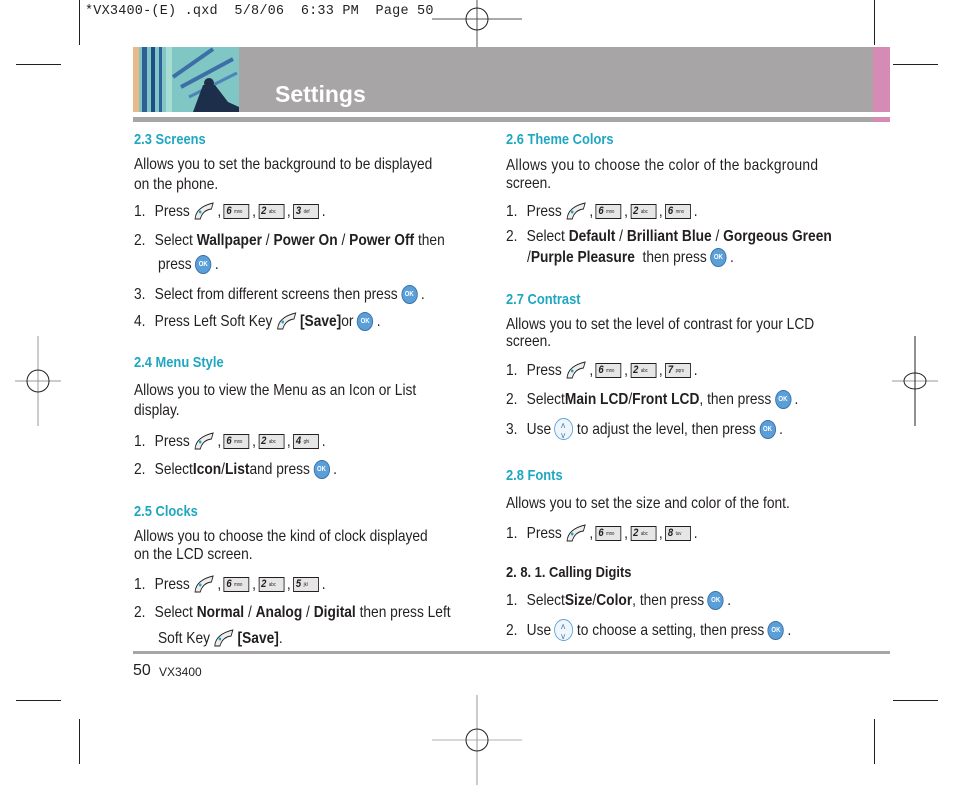  What do you see at coordinates (648, 632) in the screenshot?
I see `step: 2.Use to choose a setting, then pressOK.` at bounding box center [648, 632].